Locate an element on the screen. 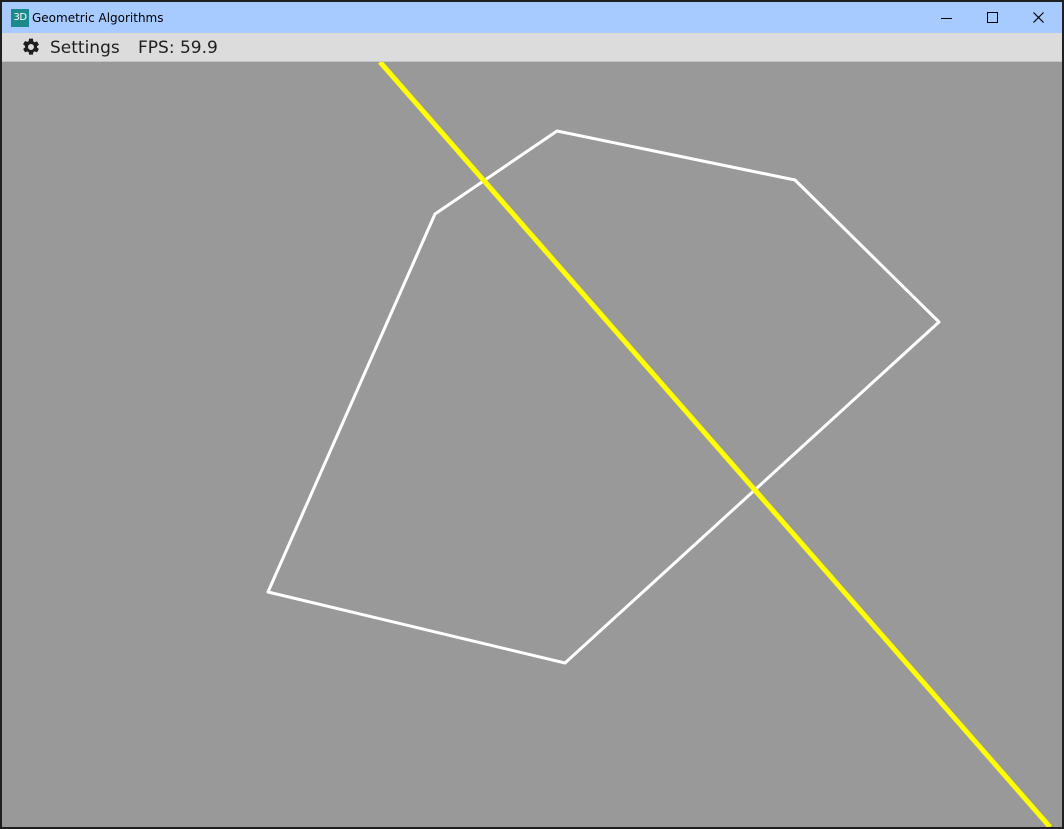 The image size is (1064, 829). close-button is located at coordinates (1039, 17).